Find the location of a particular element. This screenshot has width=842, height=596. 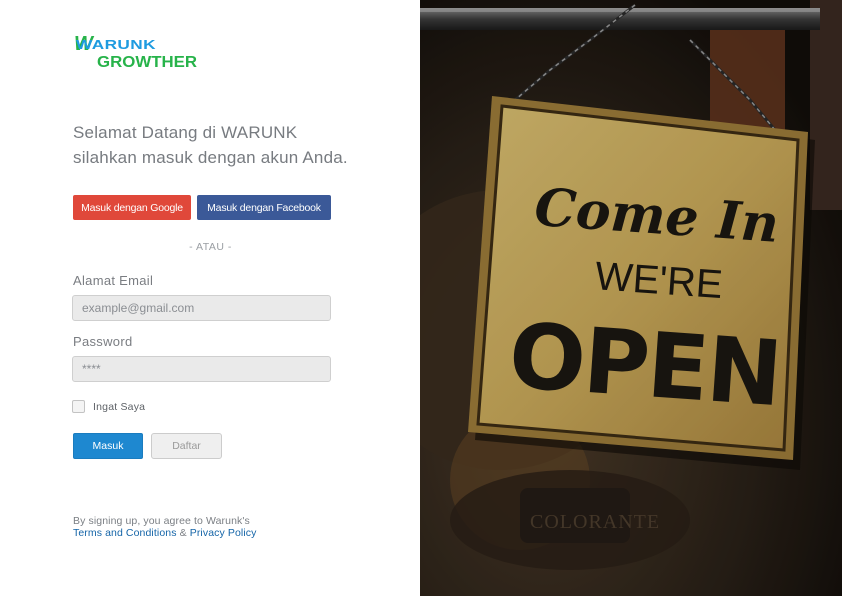

welcome-line-1: Selamat Datang di WARUNK is located at coordinates (185, 132).